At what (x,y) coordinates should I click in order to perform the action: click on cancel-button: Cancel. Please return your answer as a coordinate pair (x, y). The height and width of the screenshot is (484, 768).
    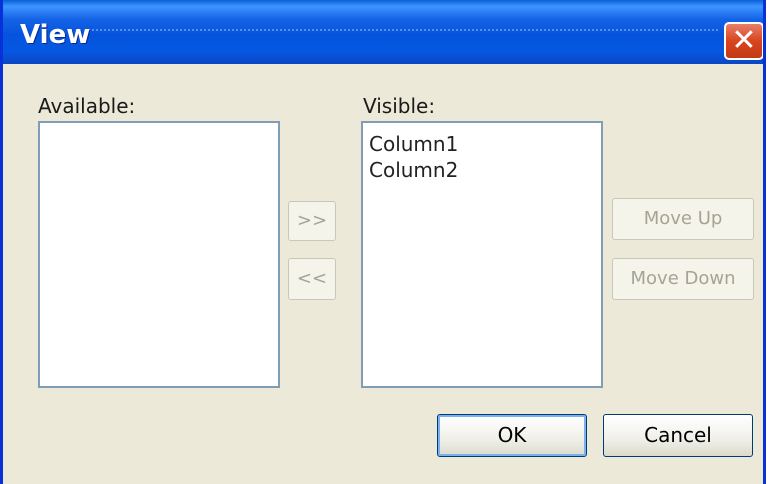
    Looking at the image, I should click on (678, 435).